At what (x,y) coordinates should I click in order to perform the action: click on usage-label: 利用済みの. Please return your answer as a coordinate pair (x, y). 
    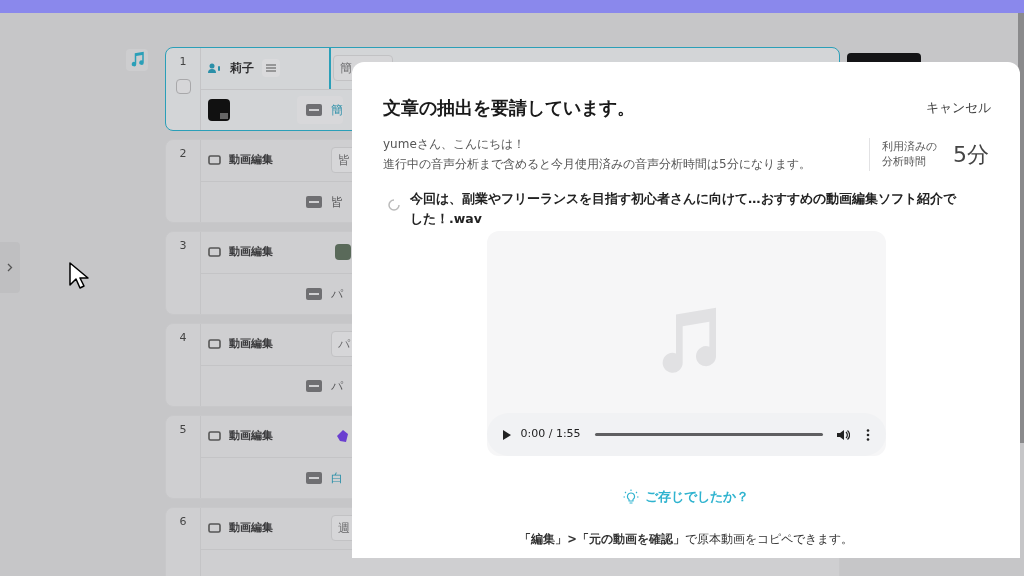
    Looking at the image, I should click on (909, 146).